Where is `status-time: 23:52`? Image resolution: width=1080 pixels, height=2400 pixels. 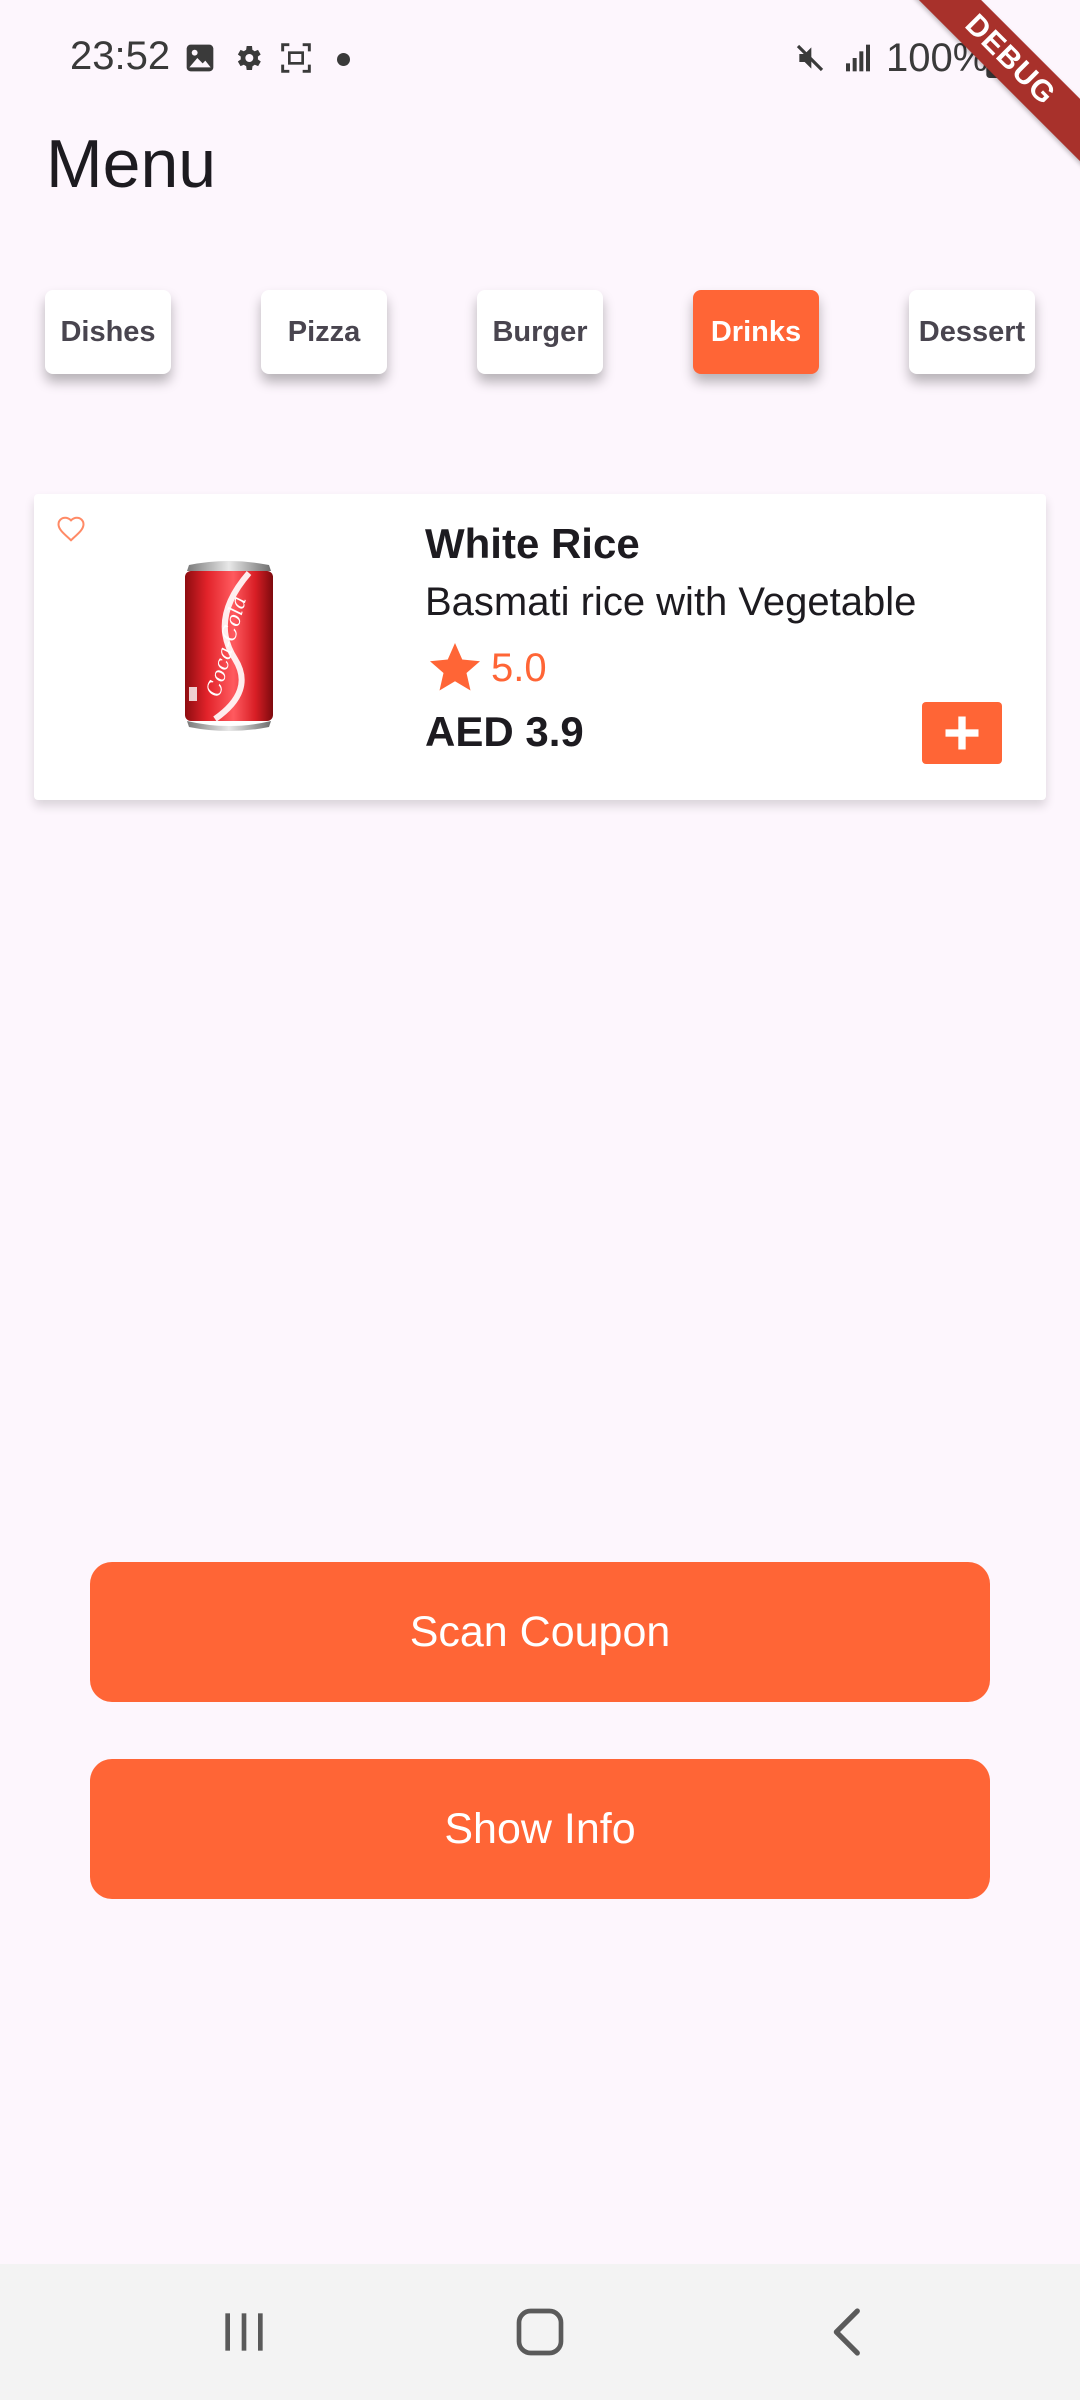 status-time: 23:52 is located at coordinates (120, 56).